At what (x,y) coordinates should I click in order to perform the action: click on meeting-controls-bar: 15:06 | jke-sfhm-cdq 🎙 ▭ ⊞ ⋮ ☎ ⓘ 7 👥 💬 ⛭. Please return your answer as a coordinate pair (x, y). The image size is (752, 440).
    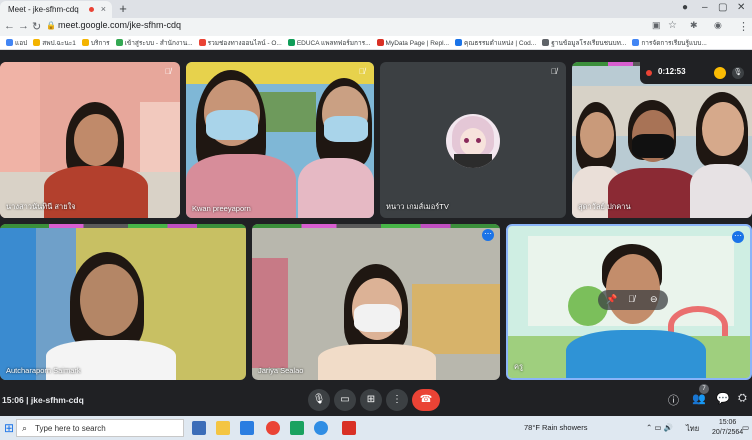
    Looking at the image, I should click on (376, 400).